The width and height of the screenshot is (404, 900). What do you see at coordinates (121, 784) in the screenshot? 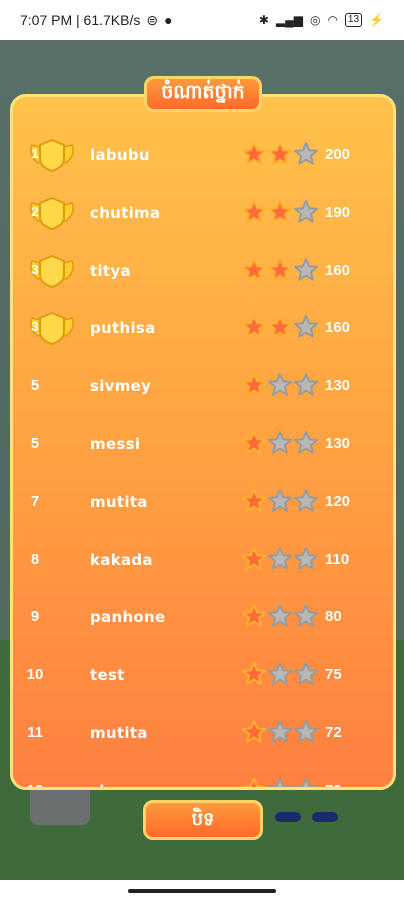
I see `player-name: channy` at bounding box center [121, 784].